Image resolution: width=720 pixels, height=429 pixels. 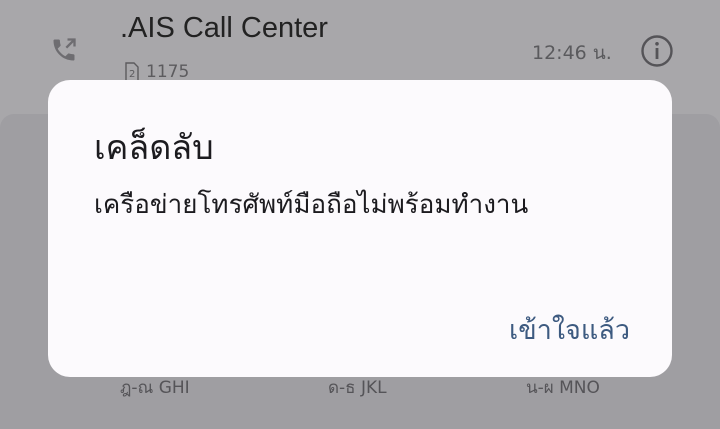 I want to click on dialpad-key-6-letters: น-ผ MNO, so click(x=563, y=387).